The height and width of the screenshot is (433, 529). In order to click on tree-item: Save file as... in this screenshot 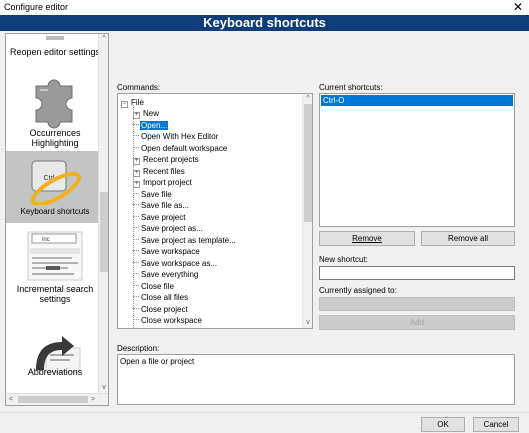, I will do `click(161, 205)`.